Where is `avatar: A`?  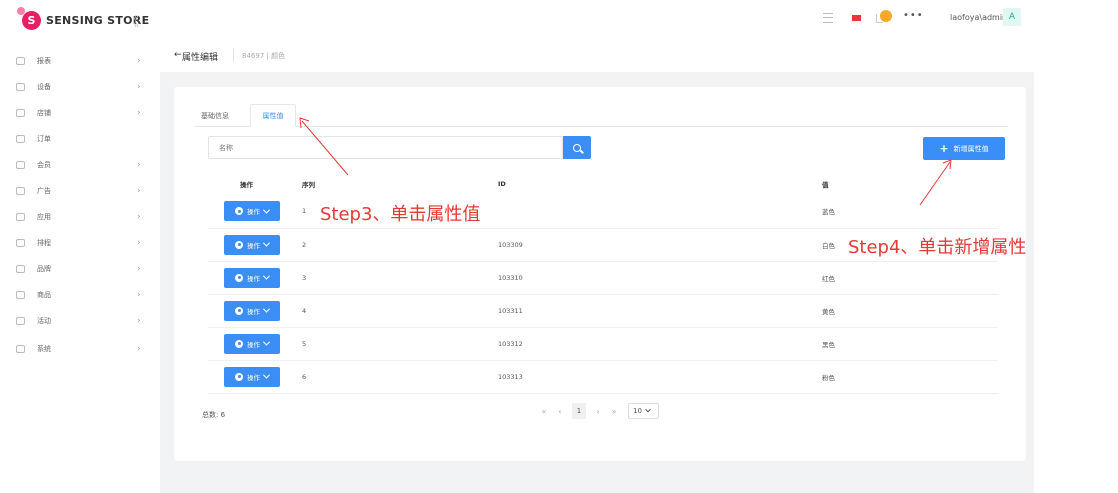 avatar: A is located at coordinates (1012, 17).